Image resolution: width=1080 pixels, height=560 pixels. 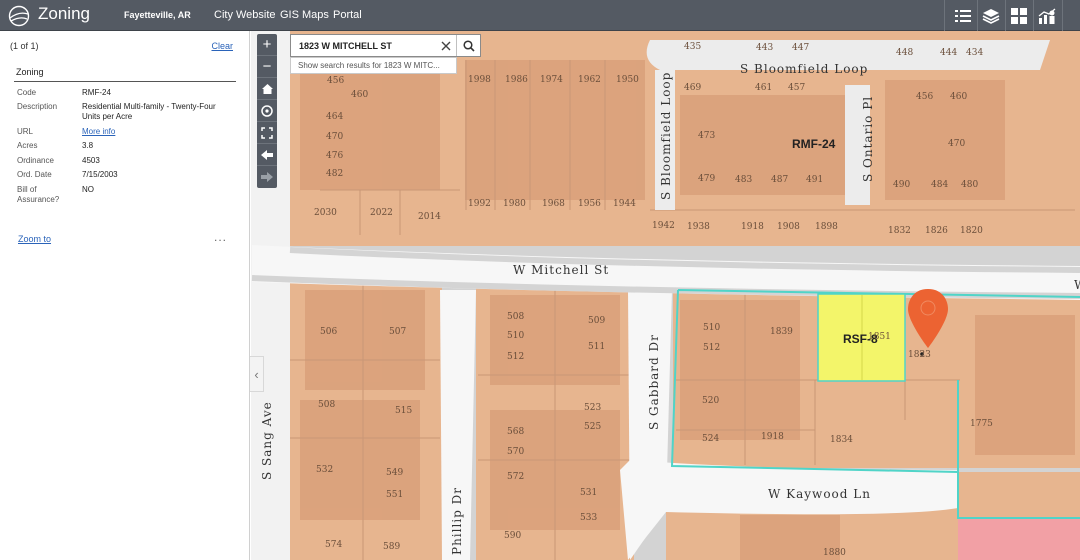 What do you see at coordinates (27, 92) in the screenshot?
I see `attr-label-code: Code` at bounding box center [27, 92].